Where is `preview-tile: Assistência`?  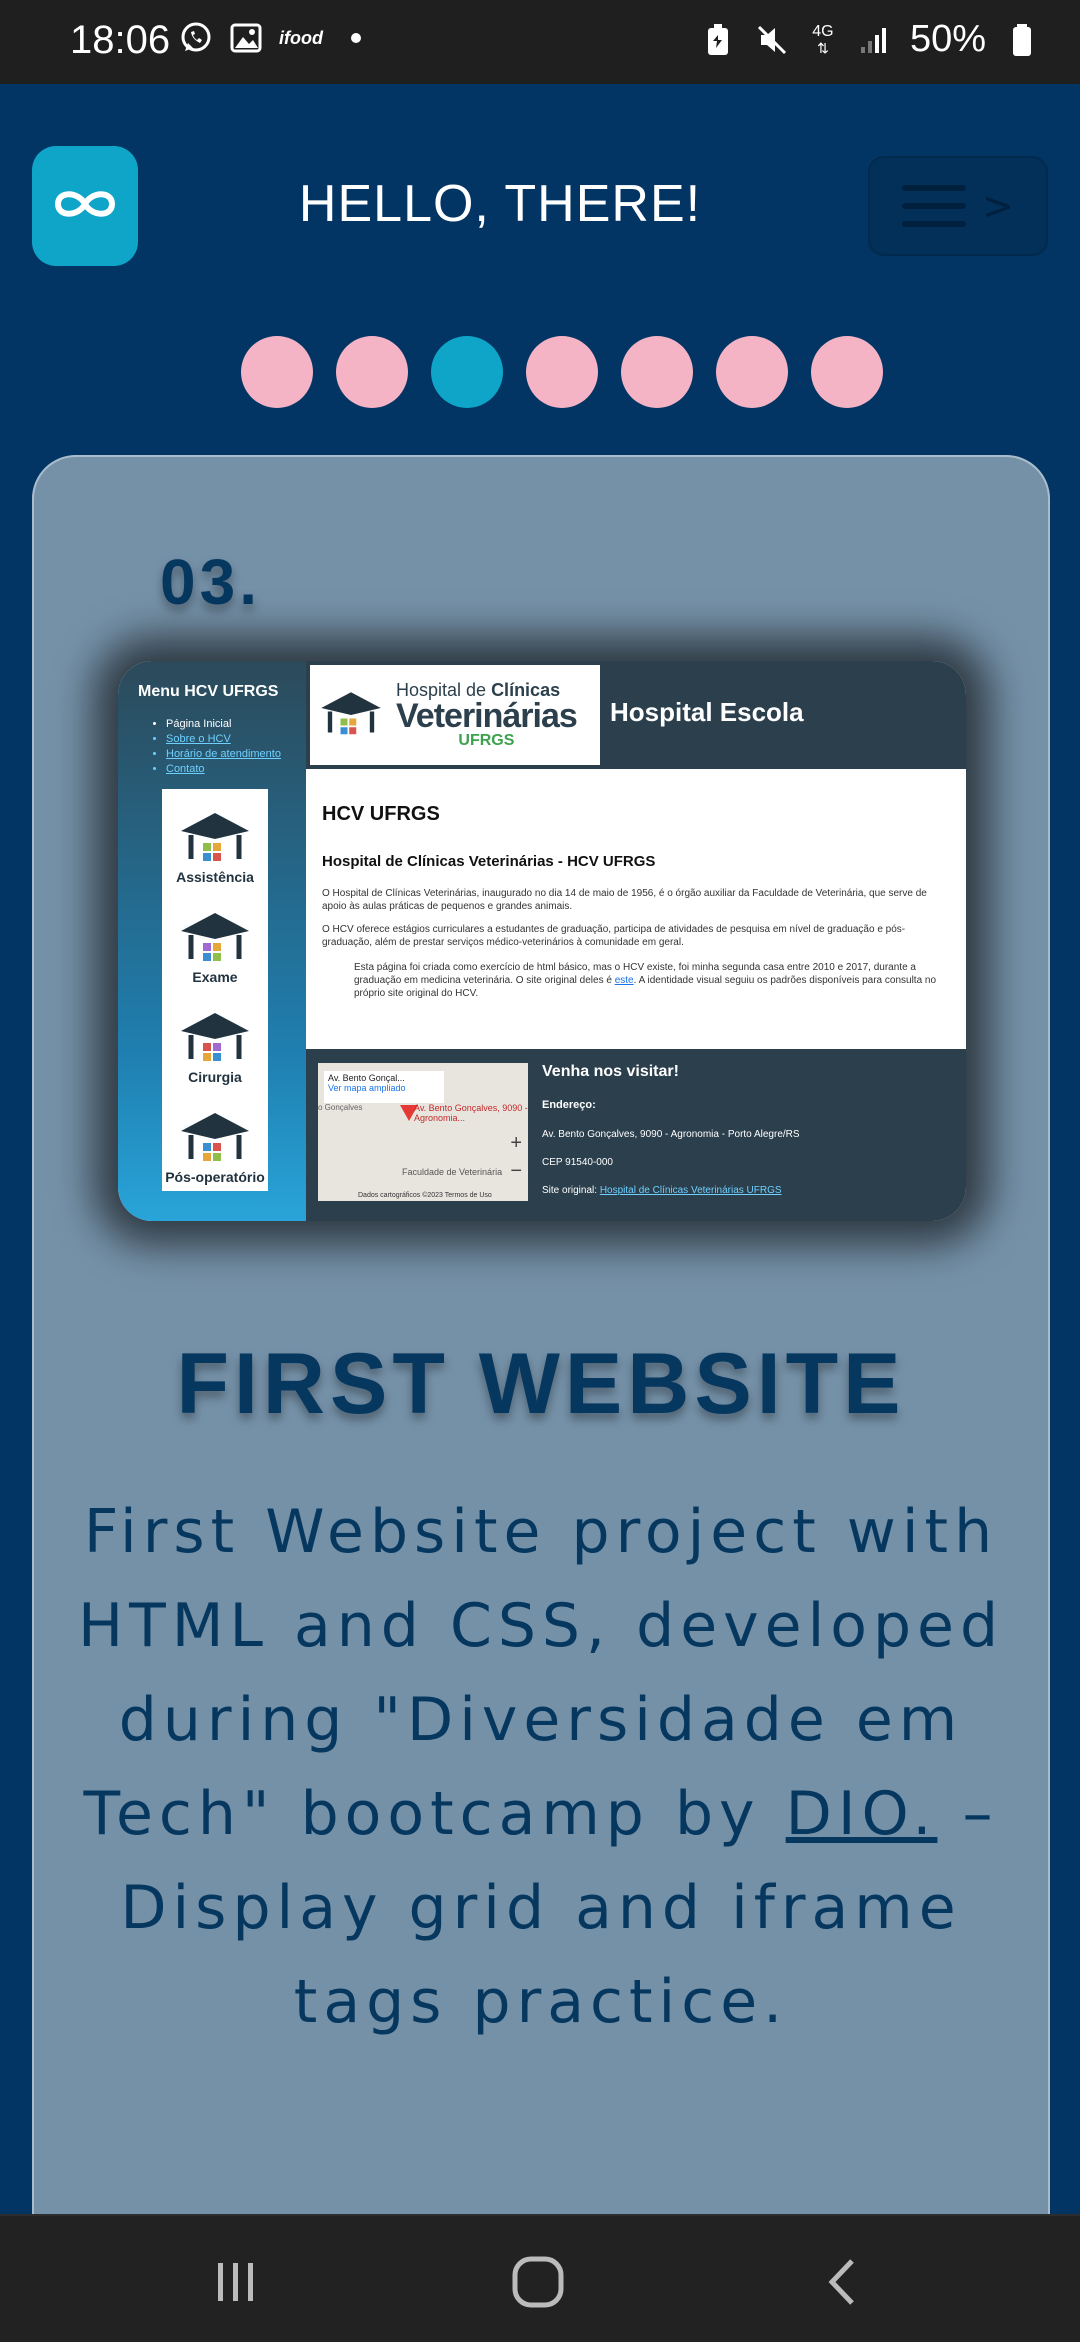 preview-tile: Assistência is located at coordinates (215, 839).